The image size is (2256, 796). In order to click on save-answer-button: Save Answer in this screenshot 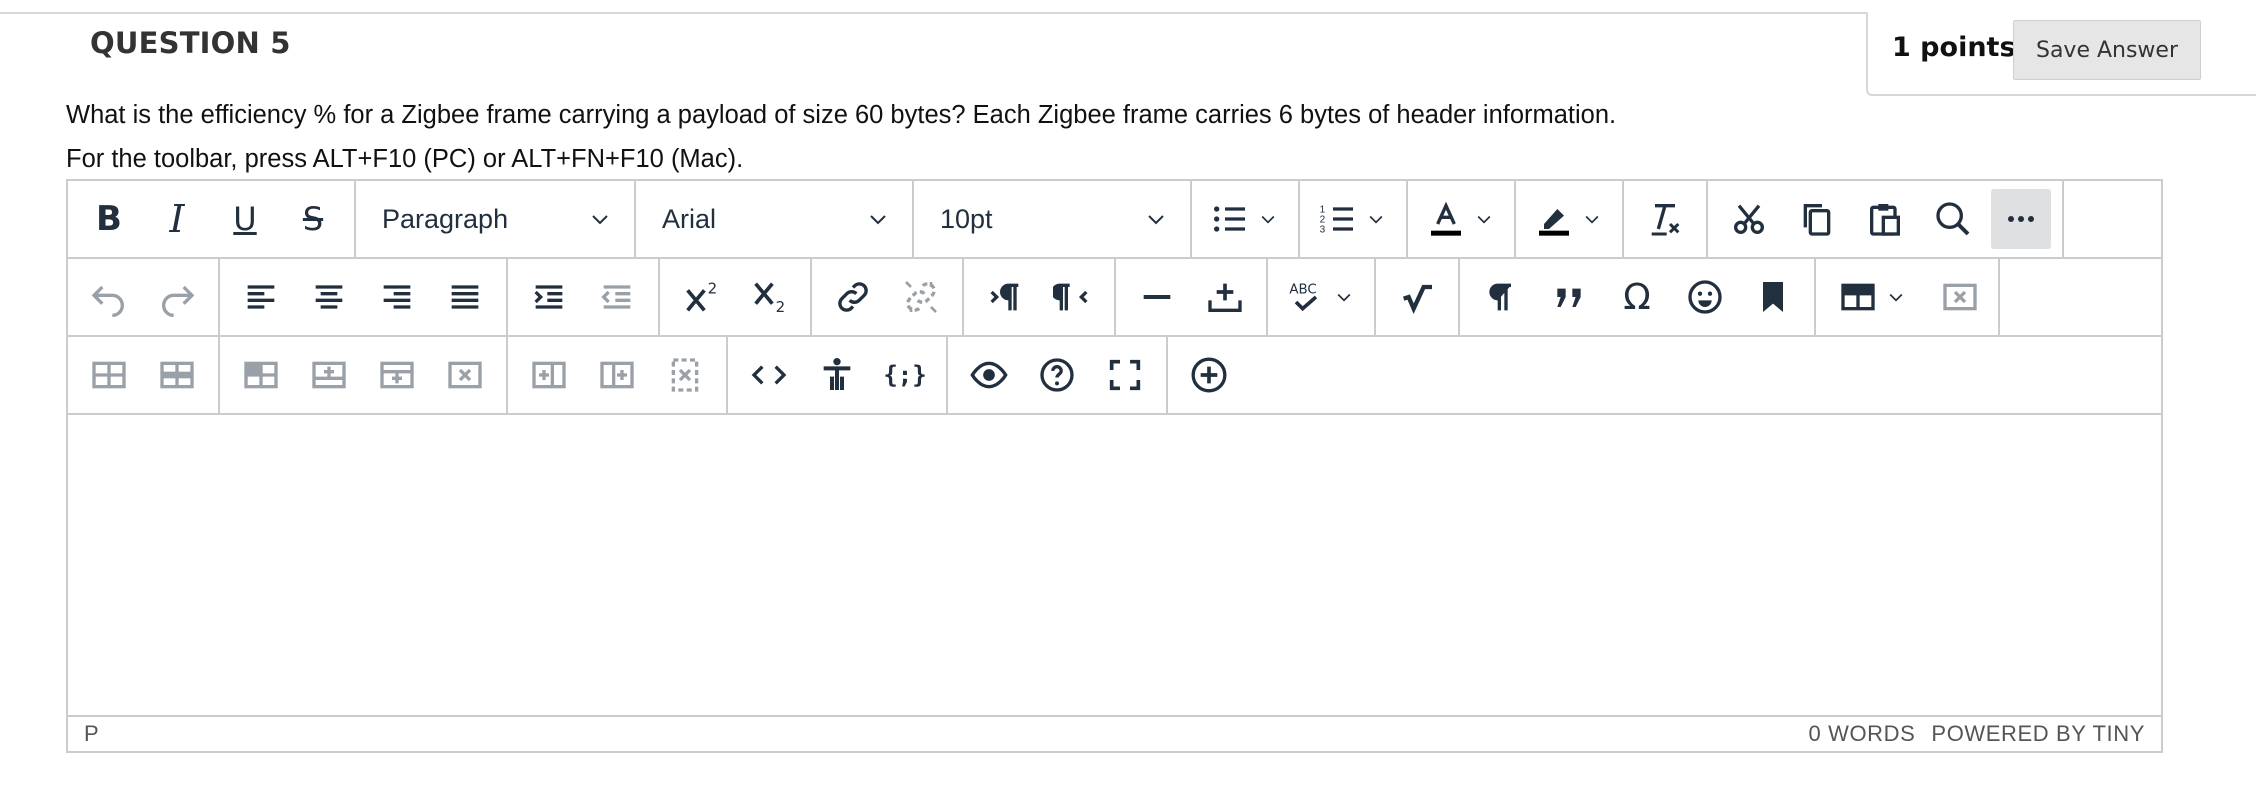, I will do `click(2107, 50)`.